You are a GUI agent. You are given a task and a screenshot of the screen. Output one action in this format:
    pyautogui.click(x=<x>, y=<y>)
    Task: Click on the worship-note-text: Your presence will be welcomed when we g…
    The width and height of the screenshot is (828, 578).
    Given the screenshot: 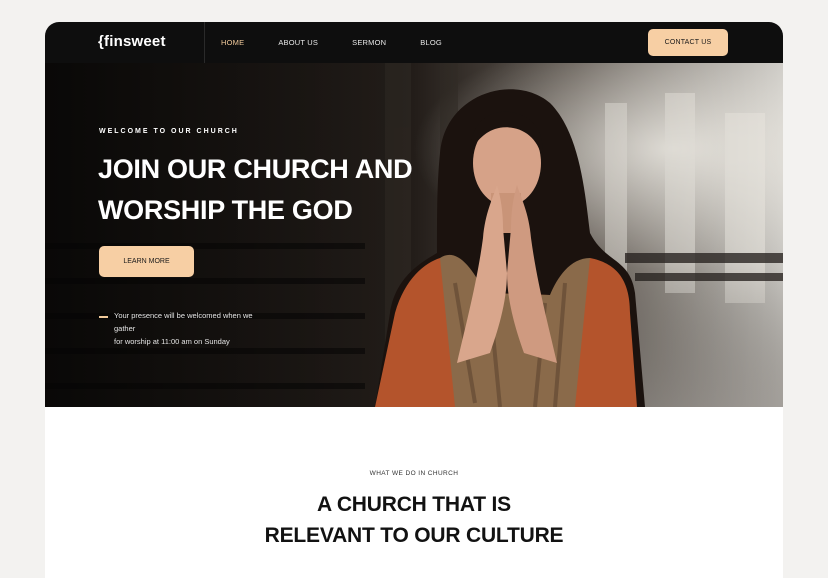 What is the action you would take?
    pyautogui.click(x=194, y=328)
    